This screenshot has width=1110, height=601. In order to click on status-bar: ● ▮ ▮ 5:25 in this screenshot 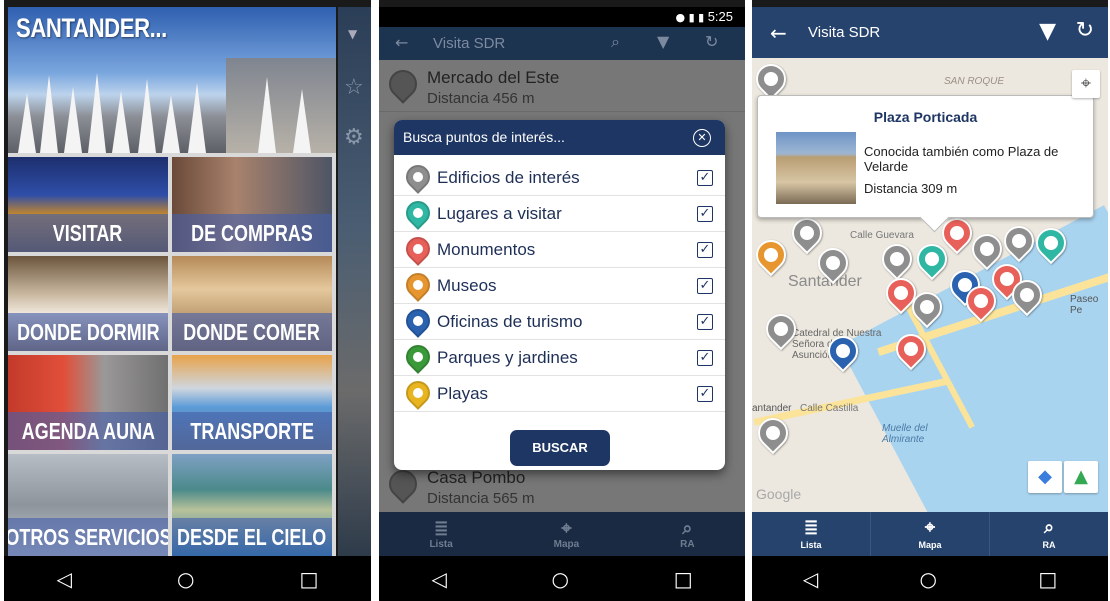, I will do `click(562, 17)`.